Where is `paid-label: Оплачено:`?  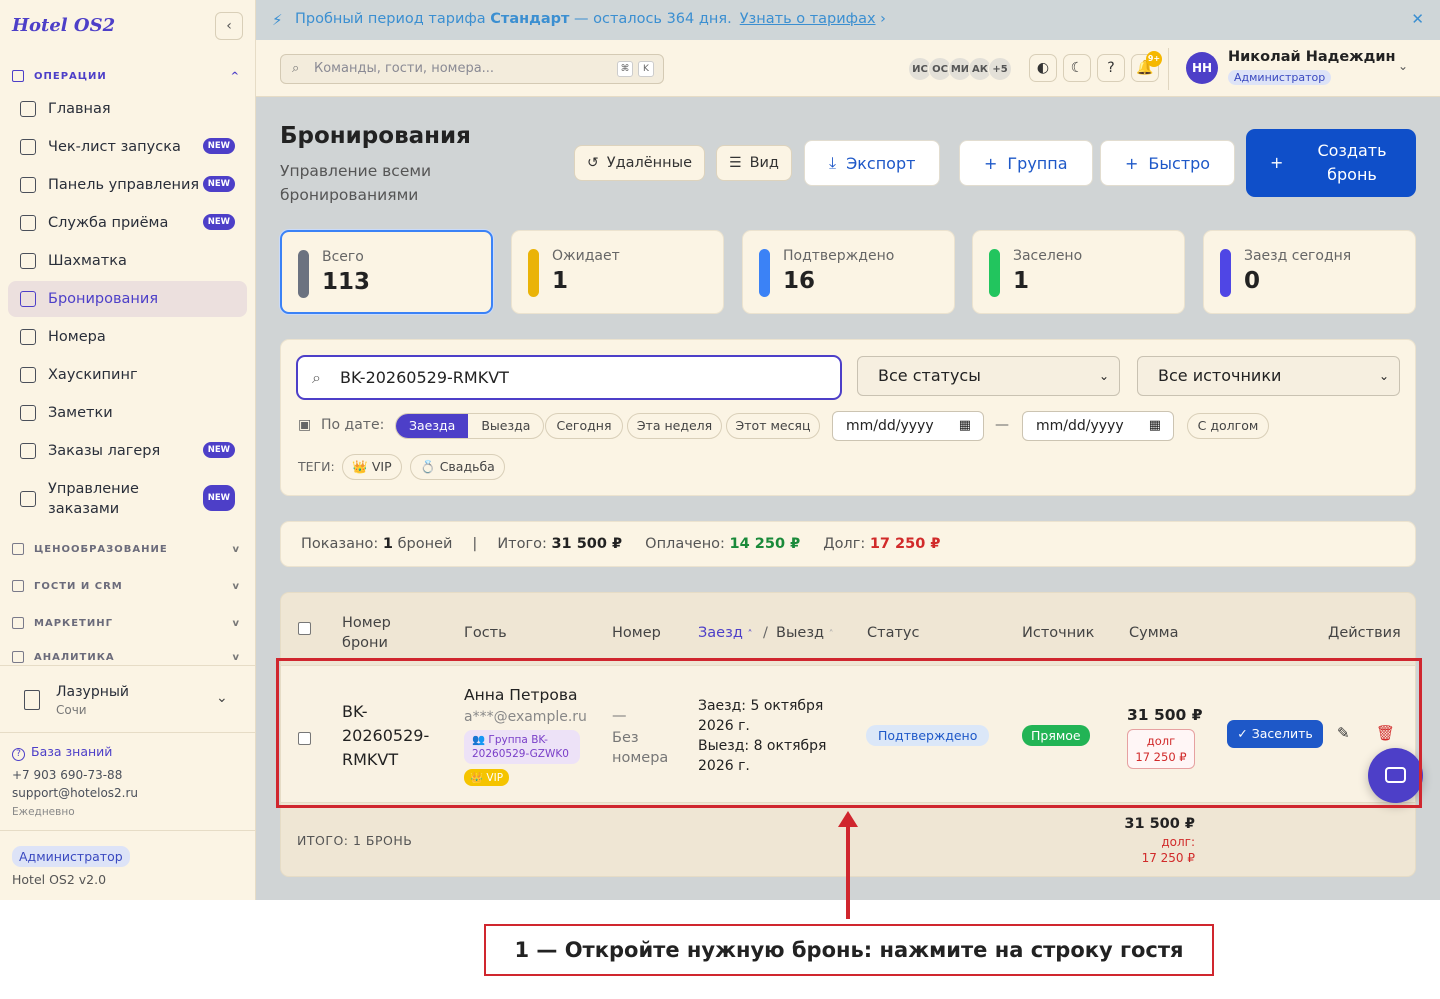
paid-label: Оплачено: is located at coordinates (685, 544).